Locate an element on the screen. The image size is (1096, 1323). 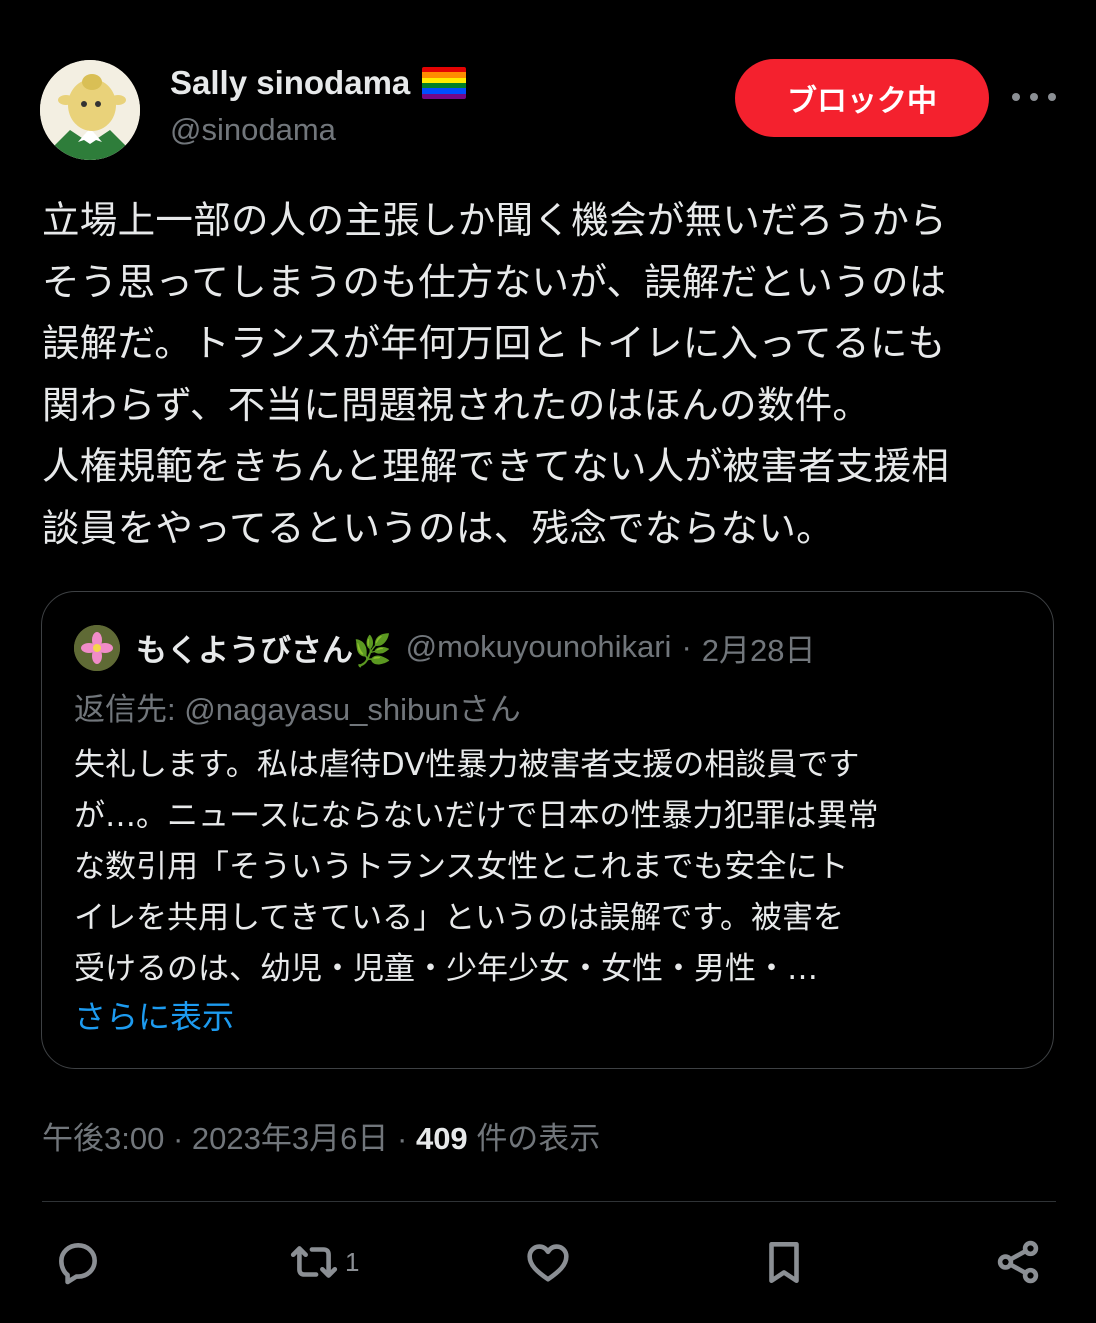
quoted-author-avatar is located at coordinates (97, 648).